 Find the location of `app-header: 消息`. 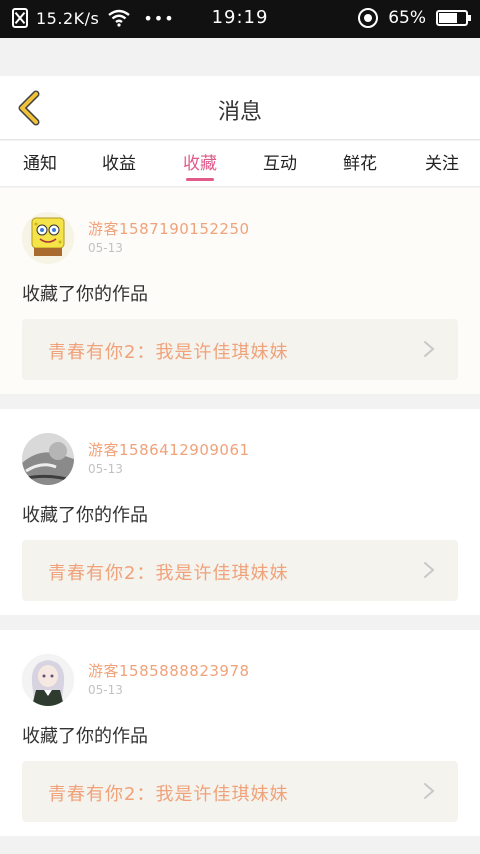

app-header: 消息 is located at coordinates (240, 108).